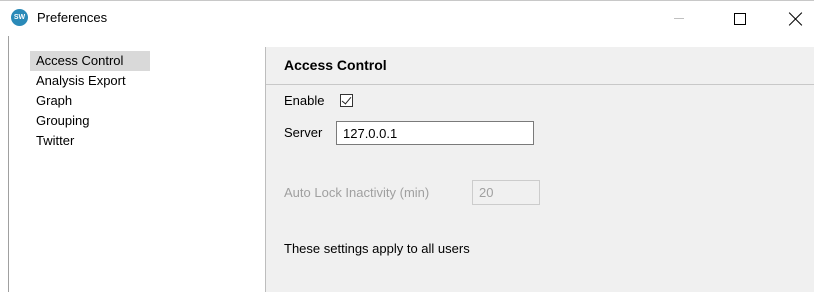 This screenshot has width=814, height=292. Describe the element at coordinates (407, 18) in the screenshot. I see `title-bar: SW Preferences` at that location.